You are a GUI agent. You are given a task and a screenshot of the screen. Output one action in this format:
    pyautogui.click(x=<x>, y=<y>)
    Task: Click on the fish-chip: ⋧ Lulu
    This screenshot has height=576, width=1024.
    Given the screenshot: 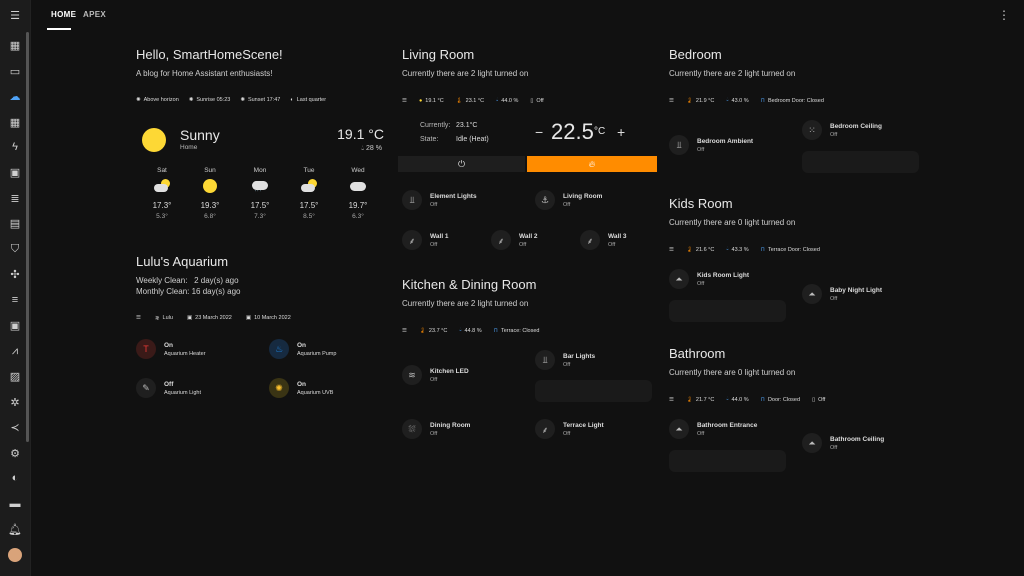 What is the action you would take?
    pyautogui.click(x=164, y=318)
    